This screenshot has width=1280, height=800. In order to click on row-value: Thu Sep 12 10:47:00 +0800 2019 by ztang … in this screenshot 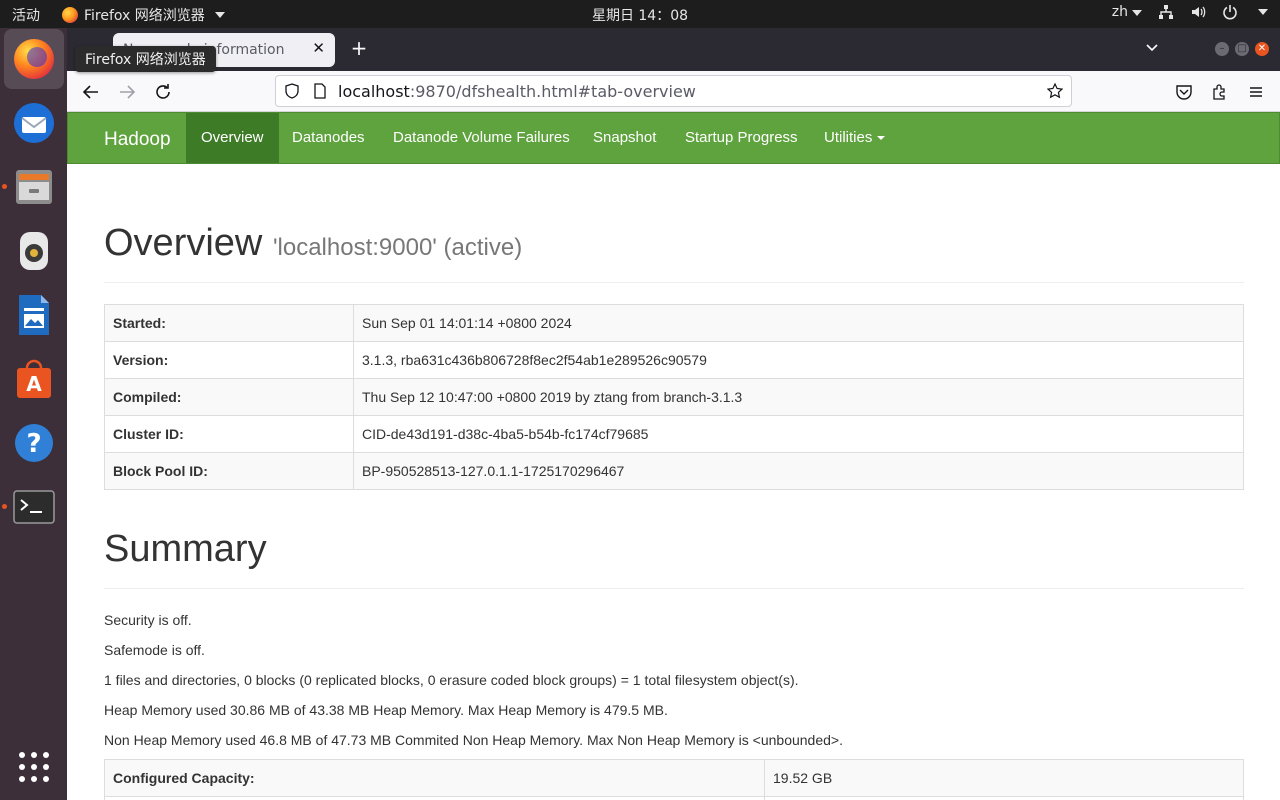, I will do `click(798, 397)`.